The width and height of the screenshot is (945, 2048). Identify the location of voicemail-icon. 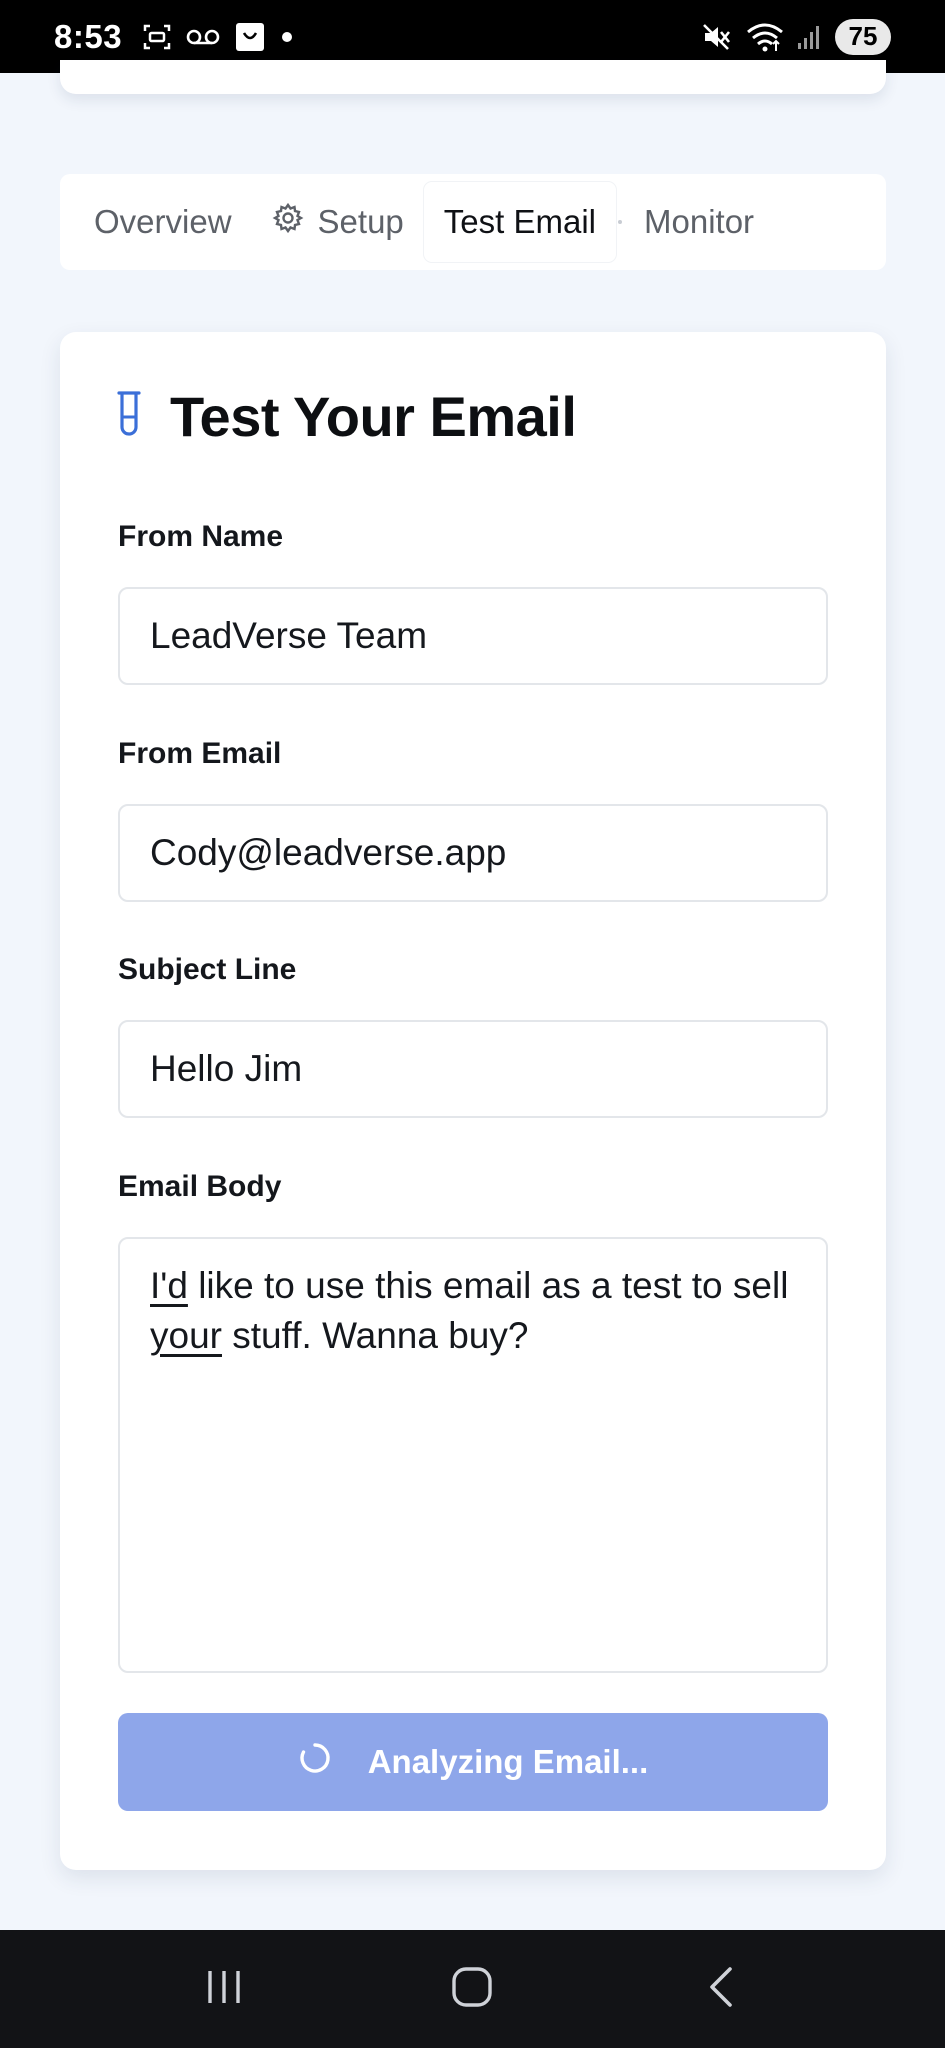
(203, 37).